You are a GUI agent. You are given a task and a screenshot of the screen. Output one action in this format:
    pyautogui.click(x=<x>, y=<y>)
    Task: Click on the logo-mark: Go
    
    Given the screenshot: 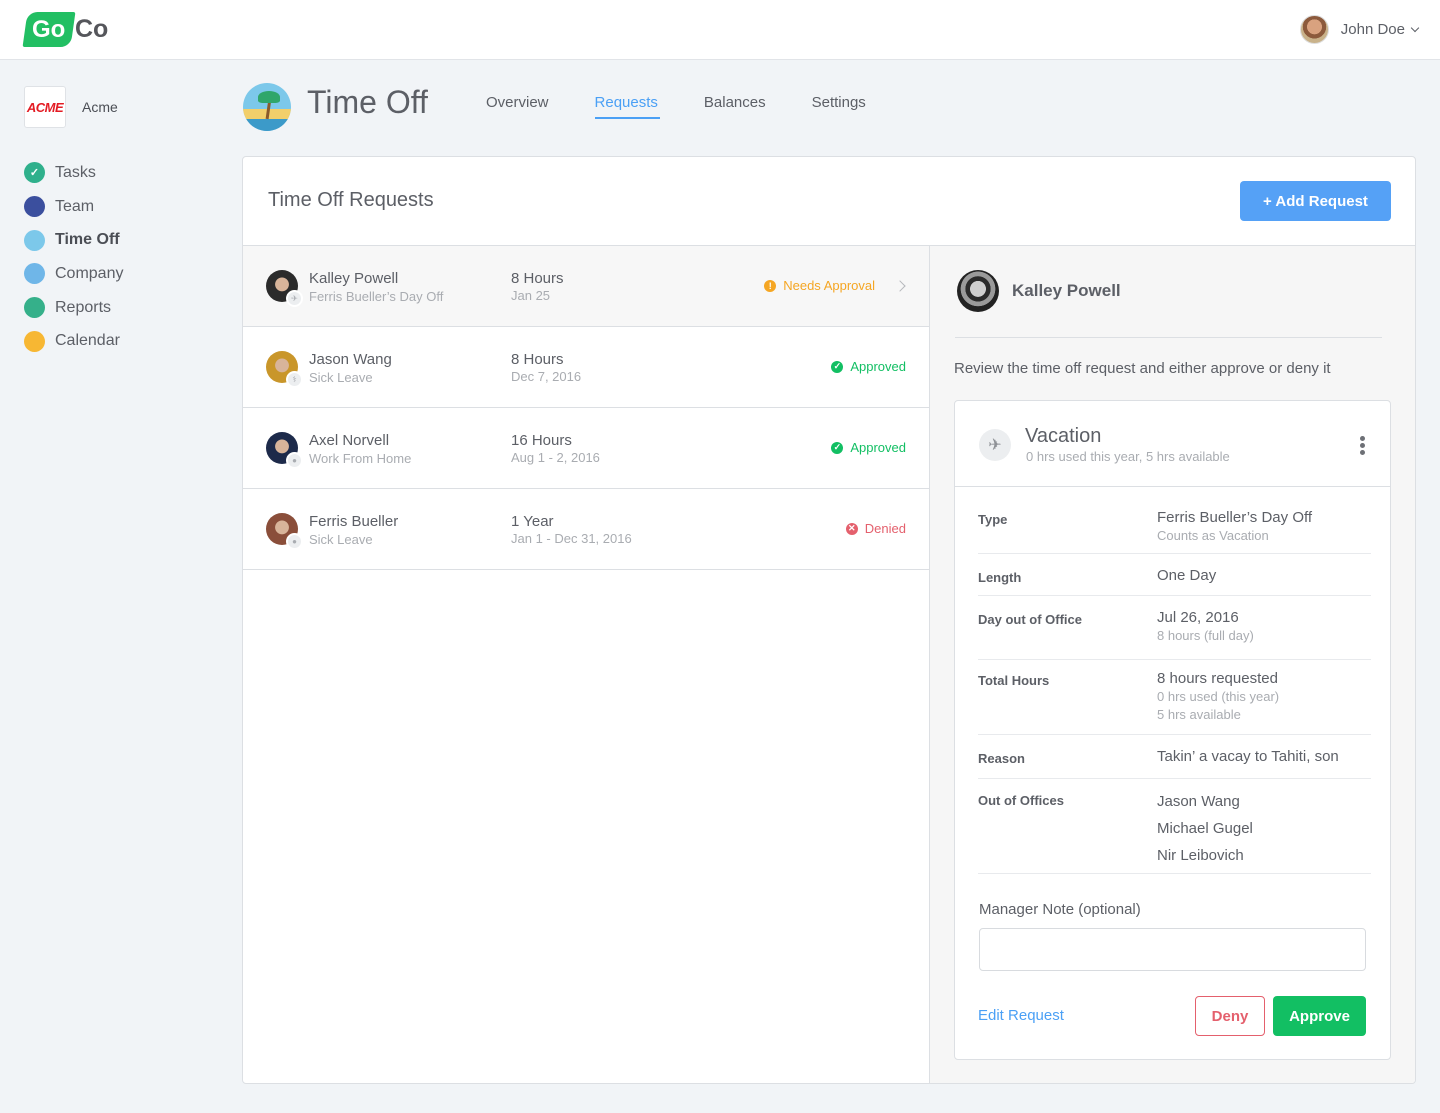 What is the action you would take?
    pyautogui.click(x=49, y=29)
    